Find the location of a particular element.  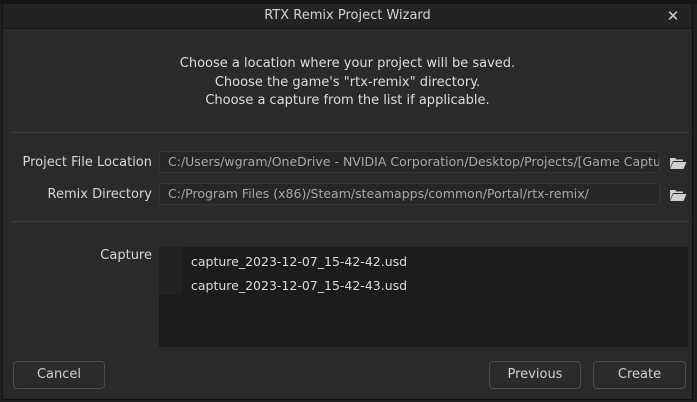

close-button: ✕ is located at coordinates (673, 16).